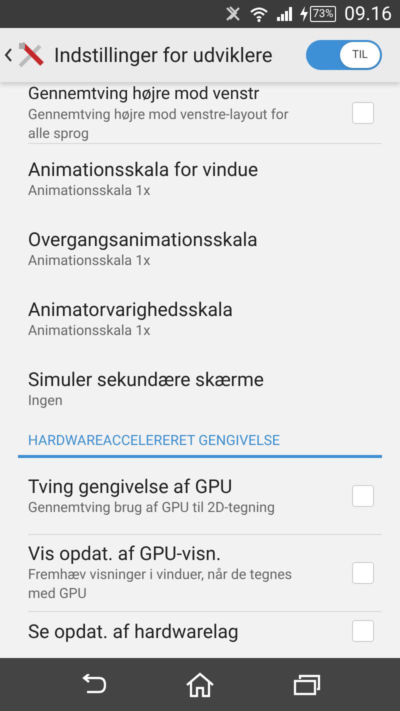 Image resolution: width=400 pixels, height=711 pixels. I want to click on setting-title: Simuler sekundære skærme, so click(205, 380).